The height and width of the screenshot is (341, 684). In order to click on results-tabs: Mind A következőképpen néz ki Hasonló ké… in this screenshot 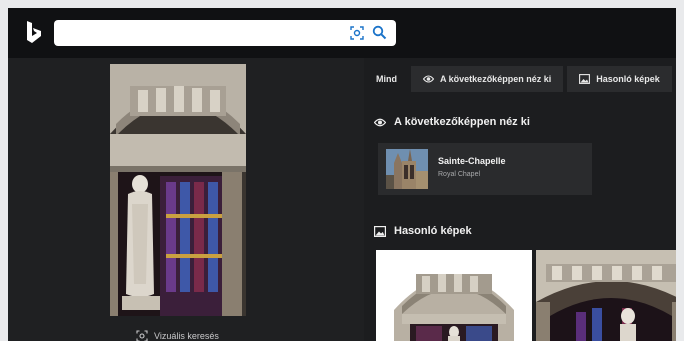, I will do `click(519, 79)`.